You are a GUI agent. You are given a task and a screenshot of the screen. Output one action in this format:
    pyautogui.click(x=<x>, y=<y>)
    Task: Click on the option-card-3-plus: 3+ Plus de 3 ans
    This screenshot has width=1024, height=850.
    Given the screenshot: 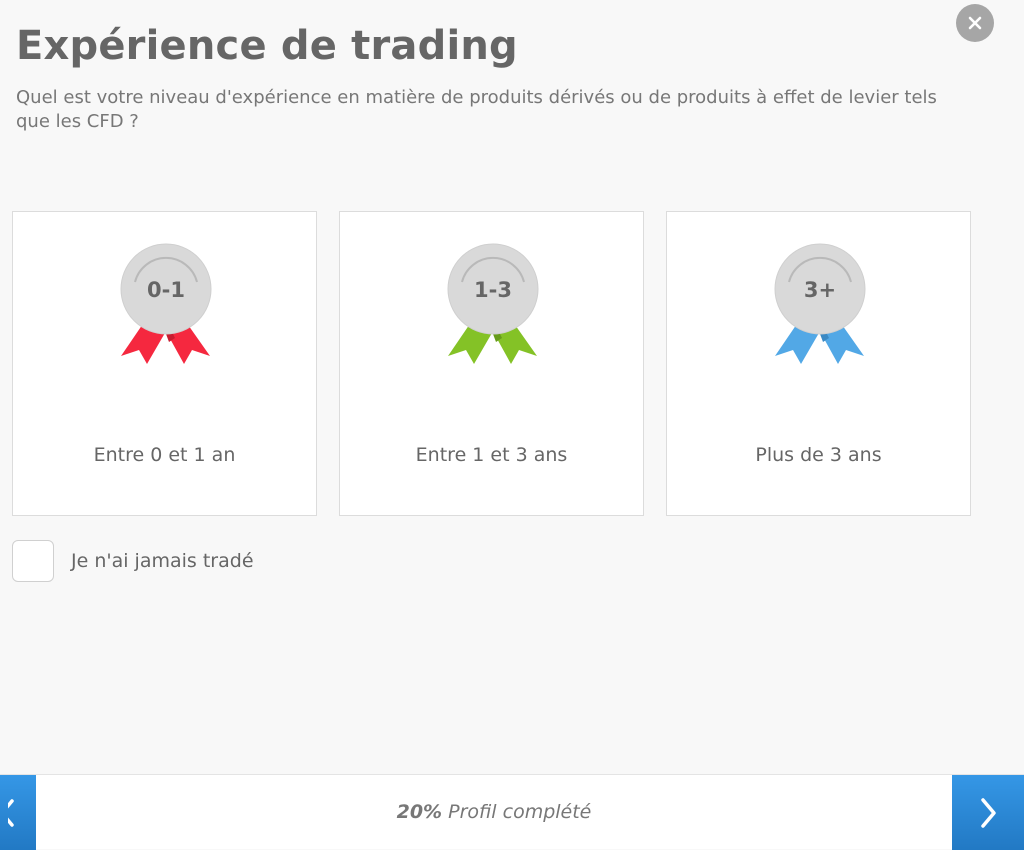 What is the action you would take?
    pyautogui.click(x=818, y=363)
    